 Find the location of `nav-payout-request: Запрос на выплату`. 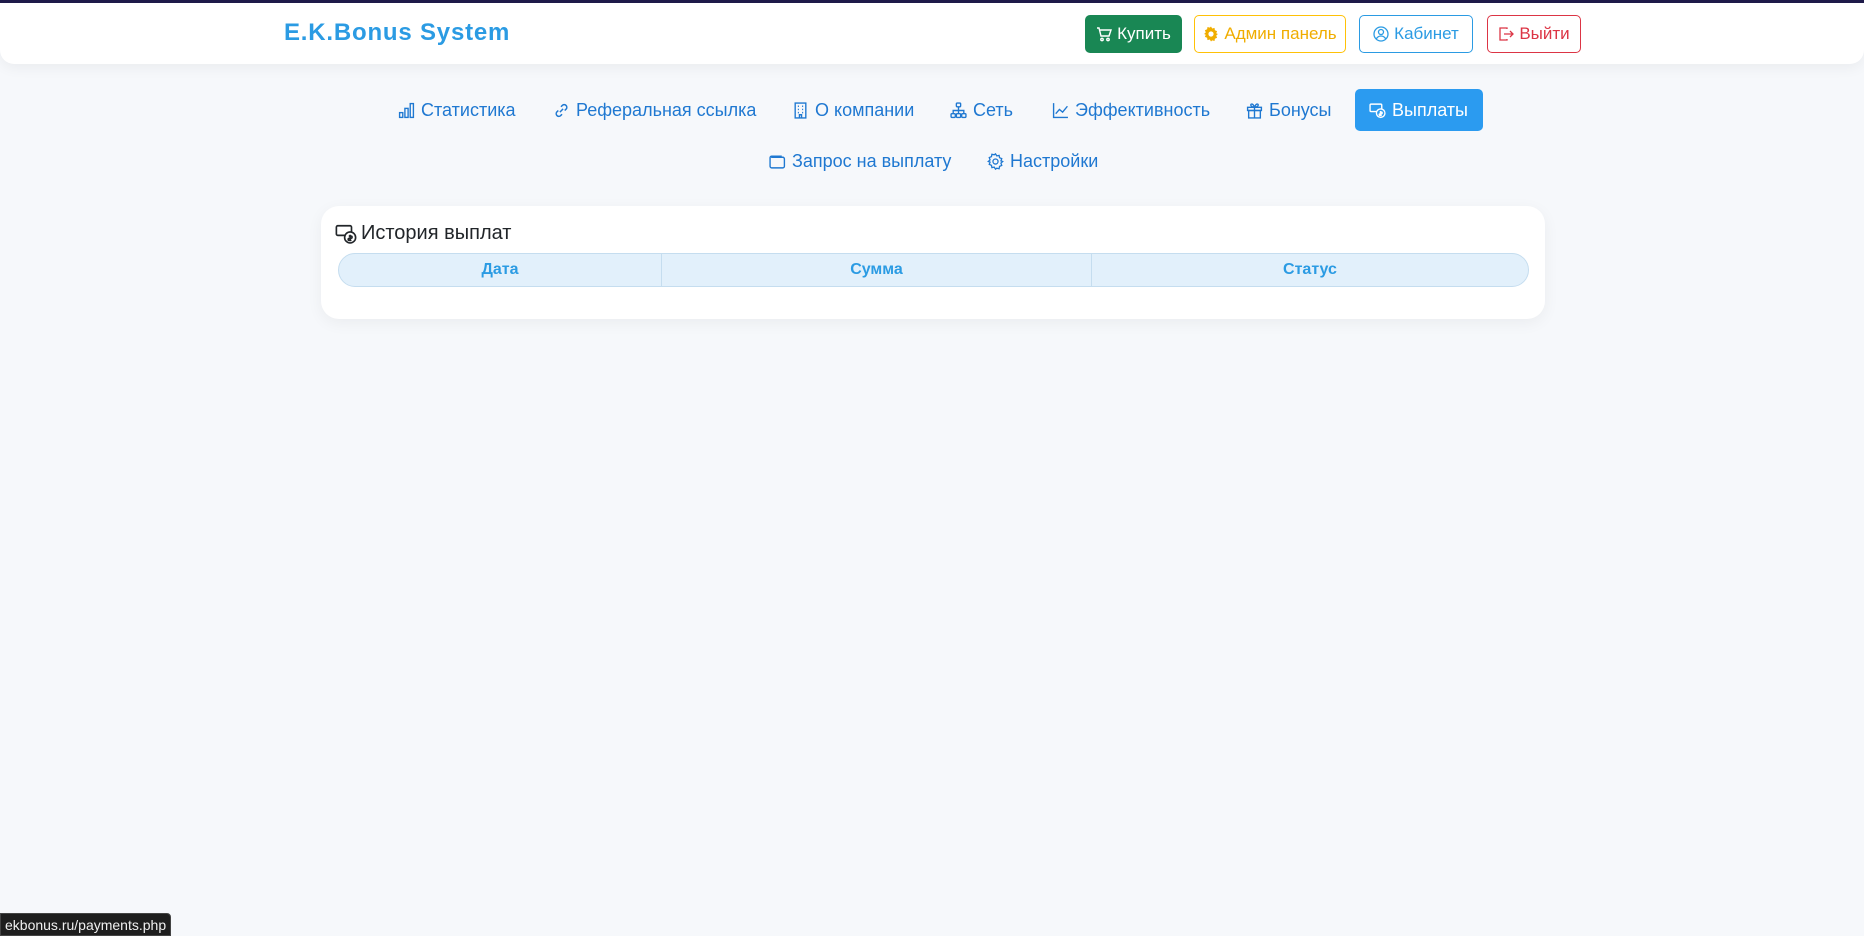

nav-payout-request: Запрос на выплату is located at coordinates (860, 161).